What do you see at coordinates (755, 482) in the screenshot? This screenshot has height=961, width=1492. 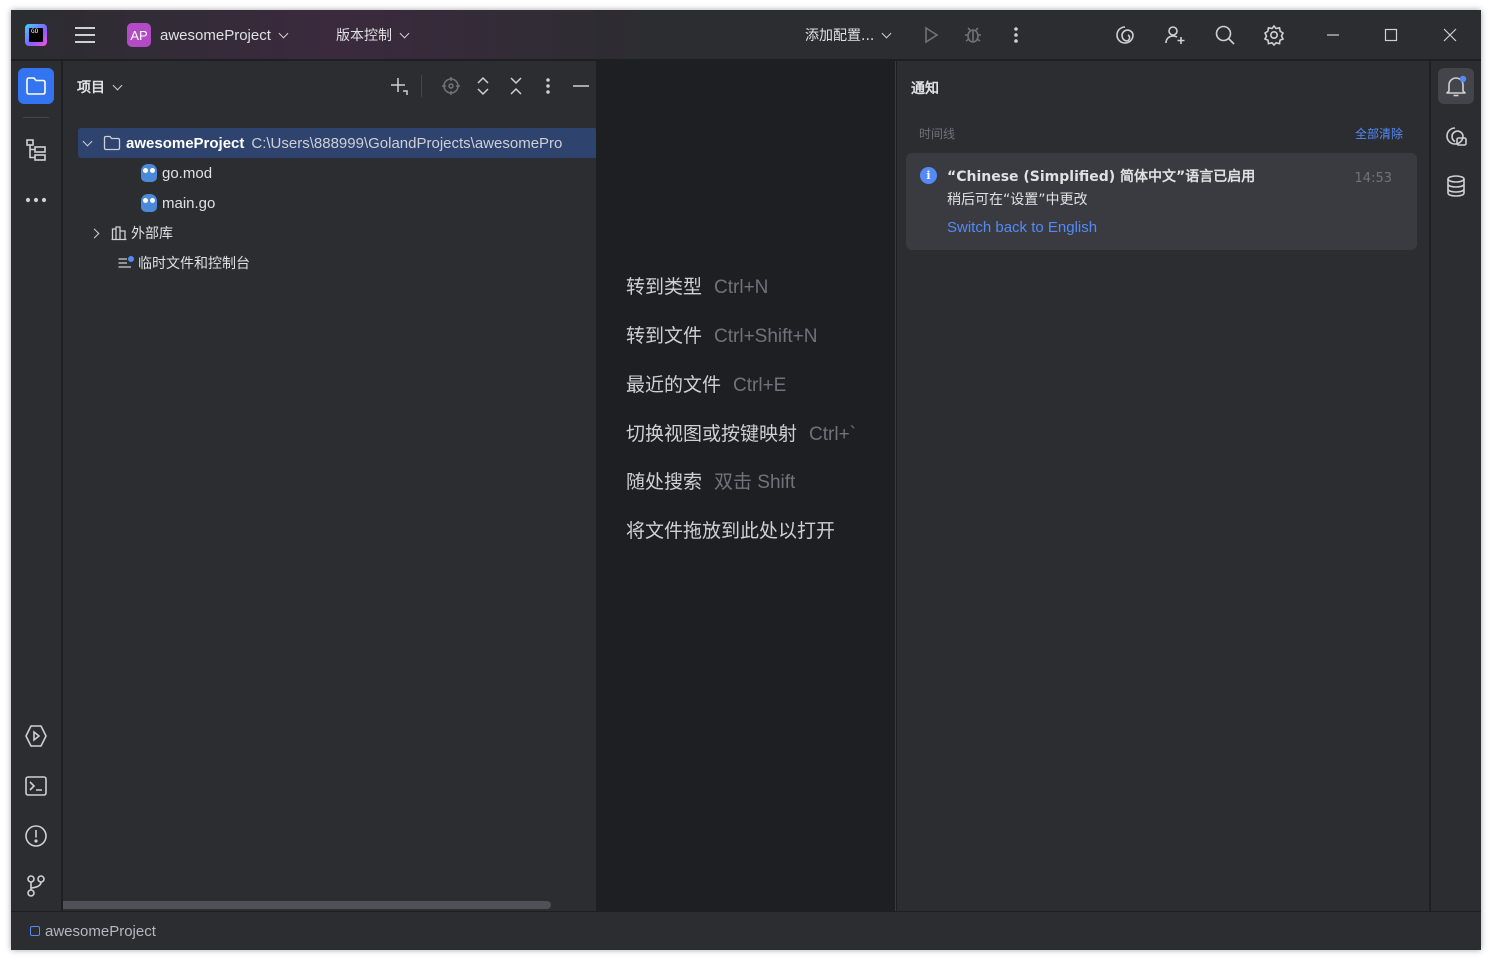 I see `hint-shortcut: 双击 Shift` at bounding box center [755, 482].